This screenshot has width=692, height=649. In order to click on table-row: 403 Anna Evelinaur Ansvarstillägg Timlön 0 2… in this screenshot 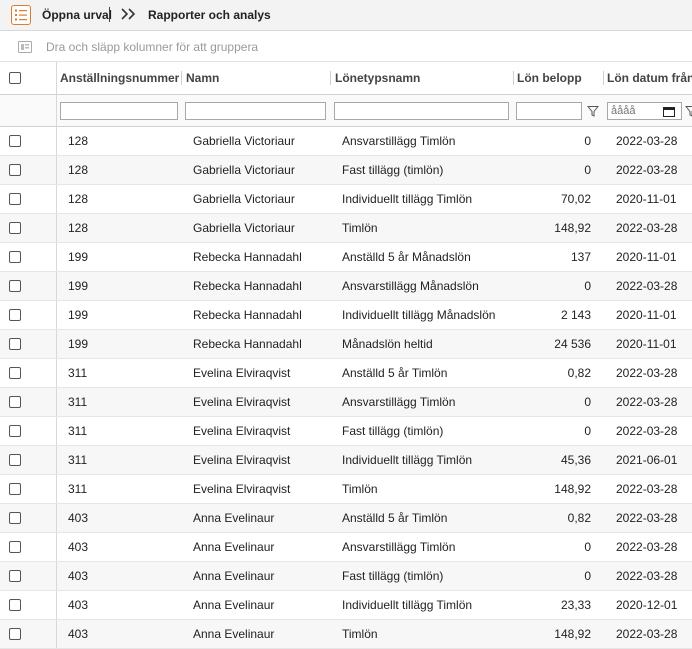, I will do `click(346, 547)`.